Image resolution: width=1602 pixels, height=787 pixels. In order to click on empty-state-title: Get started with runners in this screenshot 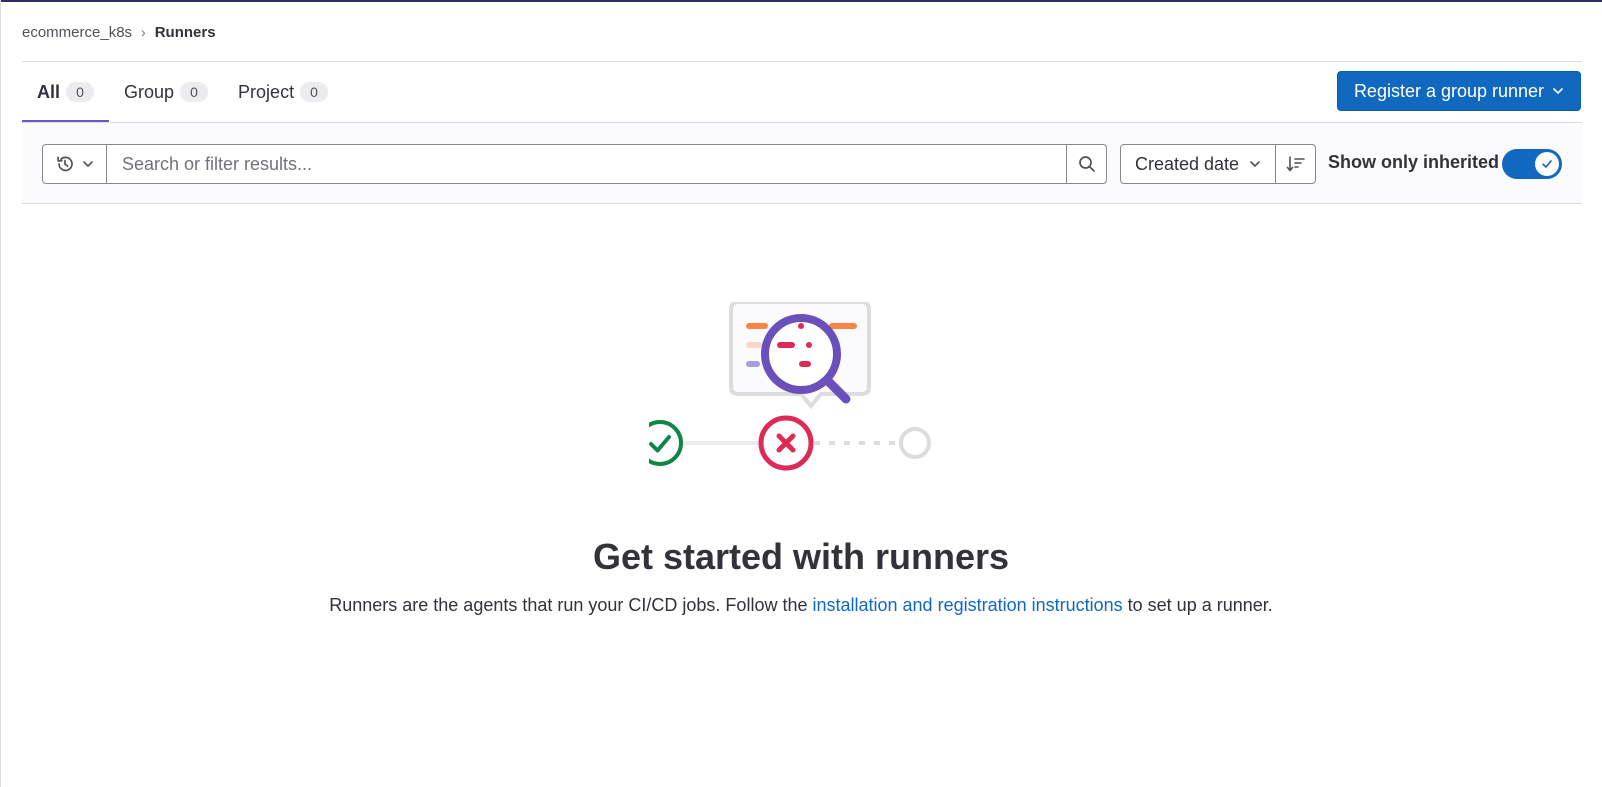, I will do `click(801, 556)`.